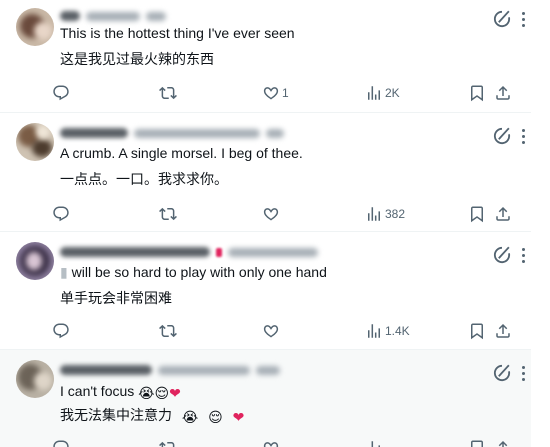 Image resolution: width=550 pixels, height=447 pixels. I want to click on views-button: 1.4K, so click(387, 331).